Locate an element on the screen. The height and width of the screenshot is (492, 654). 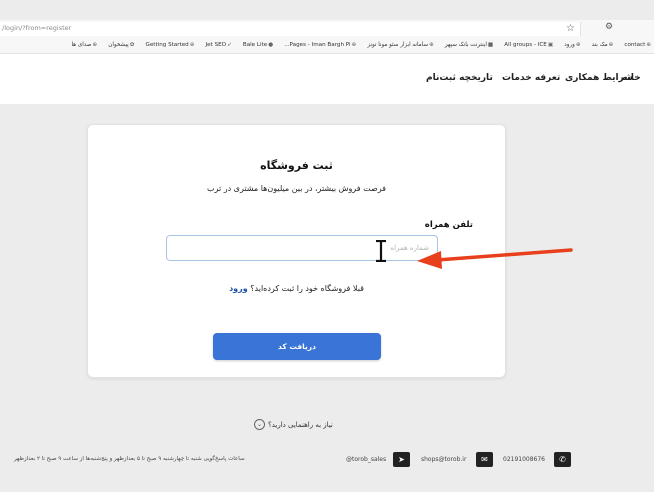
bookmark-item: ▣All groups - ICE is located at coordinates (528, 45).